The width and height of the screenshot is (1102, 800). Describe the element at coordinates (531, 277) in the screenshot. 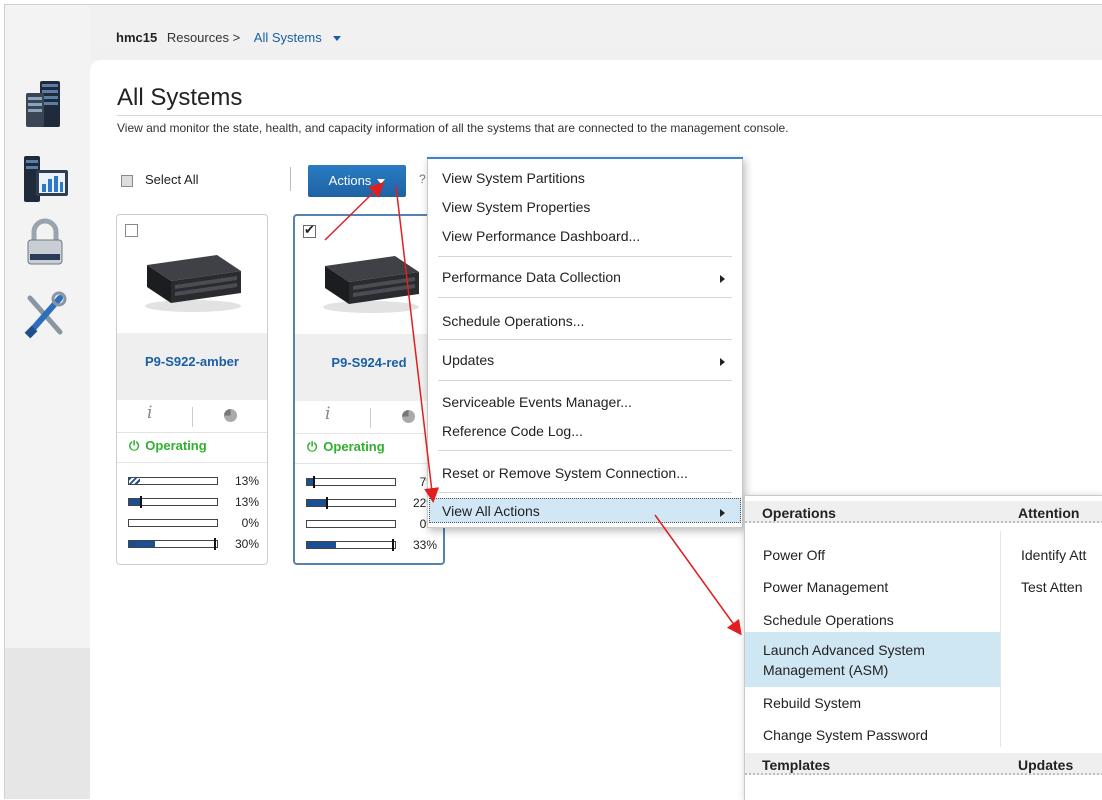

I see `menu-item-performance-data-collection: Performance Data Collection` at that location.